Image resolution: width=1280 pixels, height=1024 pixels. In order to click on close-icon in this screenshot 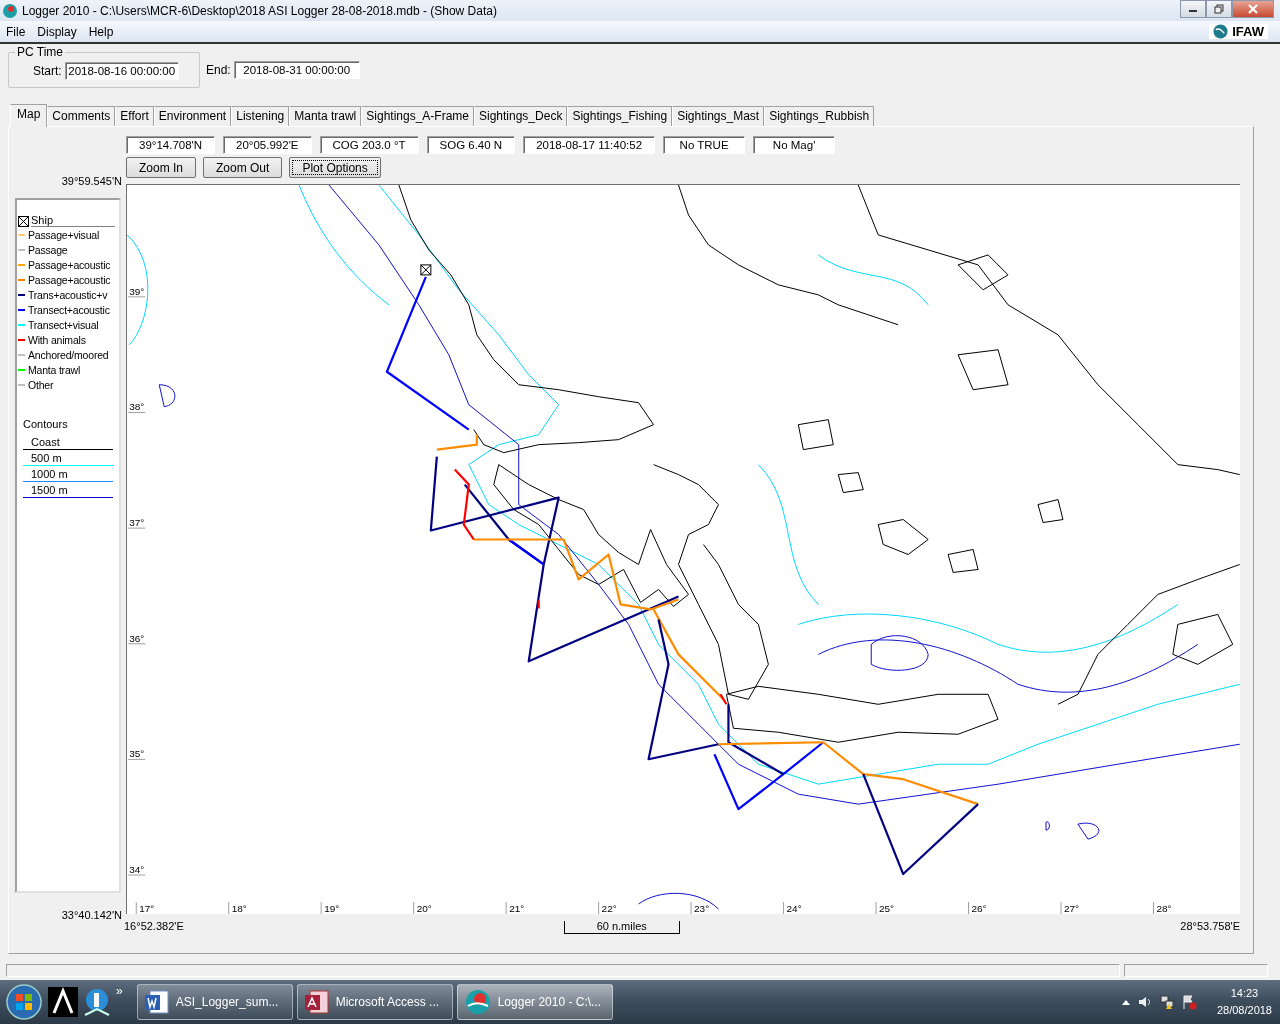, I will do `click(1253, 9)`.